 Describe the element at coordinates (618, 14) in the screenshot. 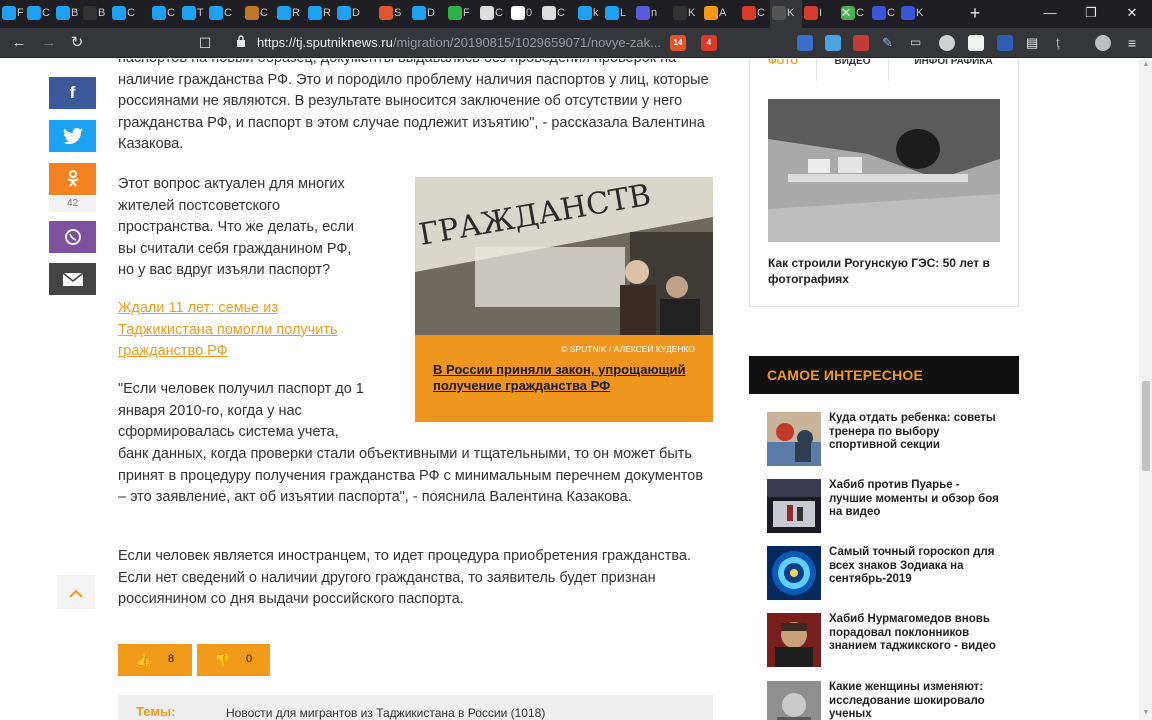

I see `browser-tab: L` at that location.